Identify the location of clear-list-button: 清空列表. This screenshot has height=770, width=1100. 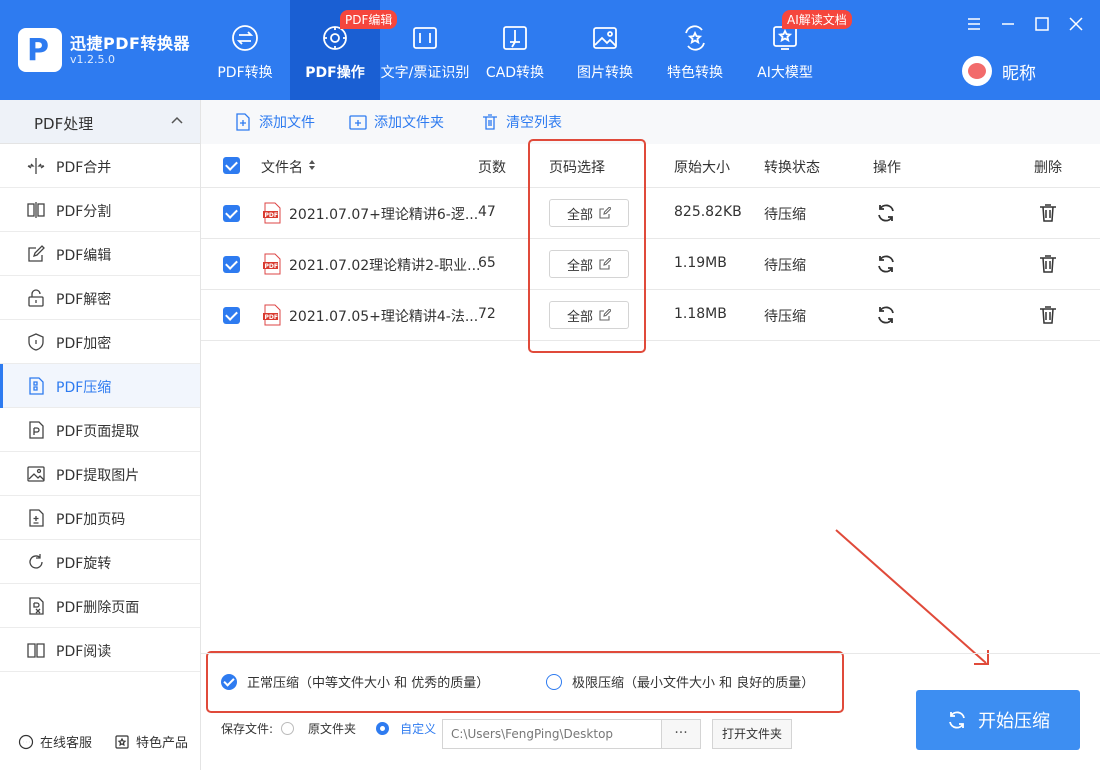
(521, 122).